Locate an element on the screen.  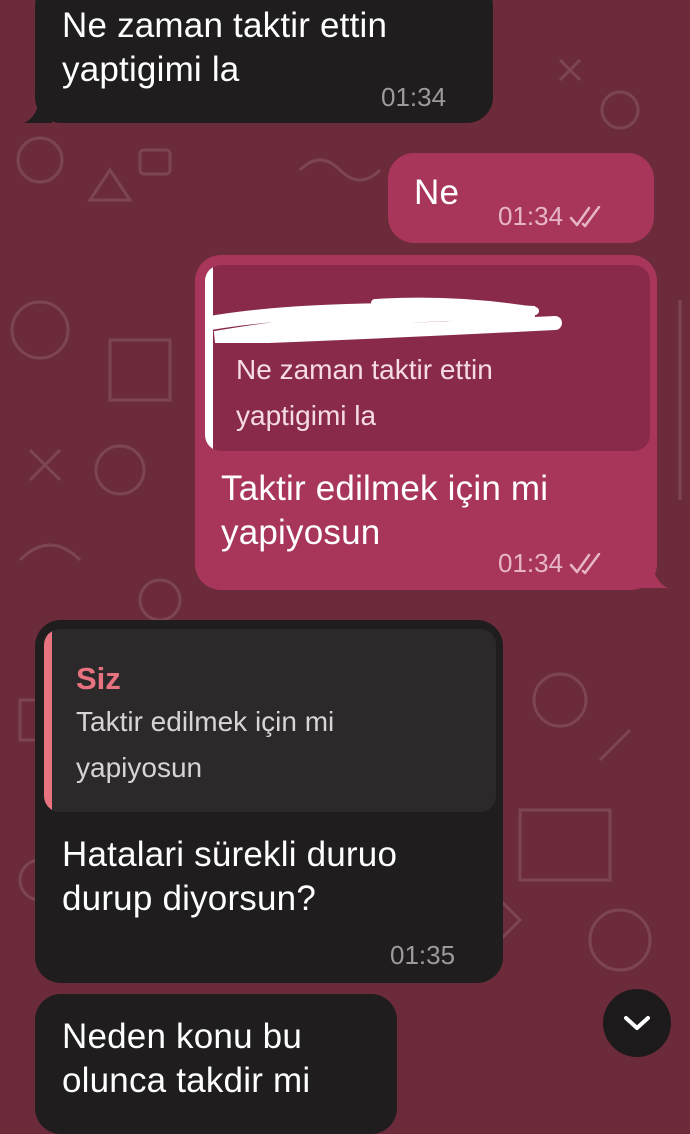
message-text-line: Hatalari sürekli duruo is located at coordinates (230, 854).